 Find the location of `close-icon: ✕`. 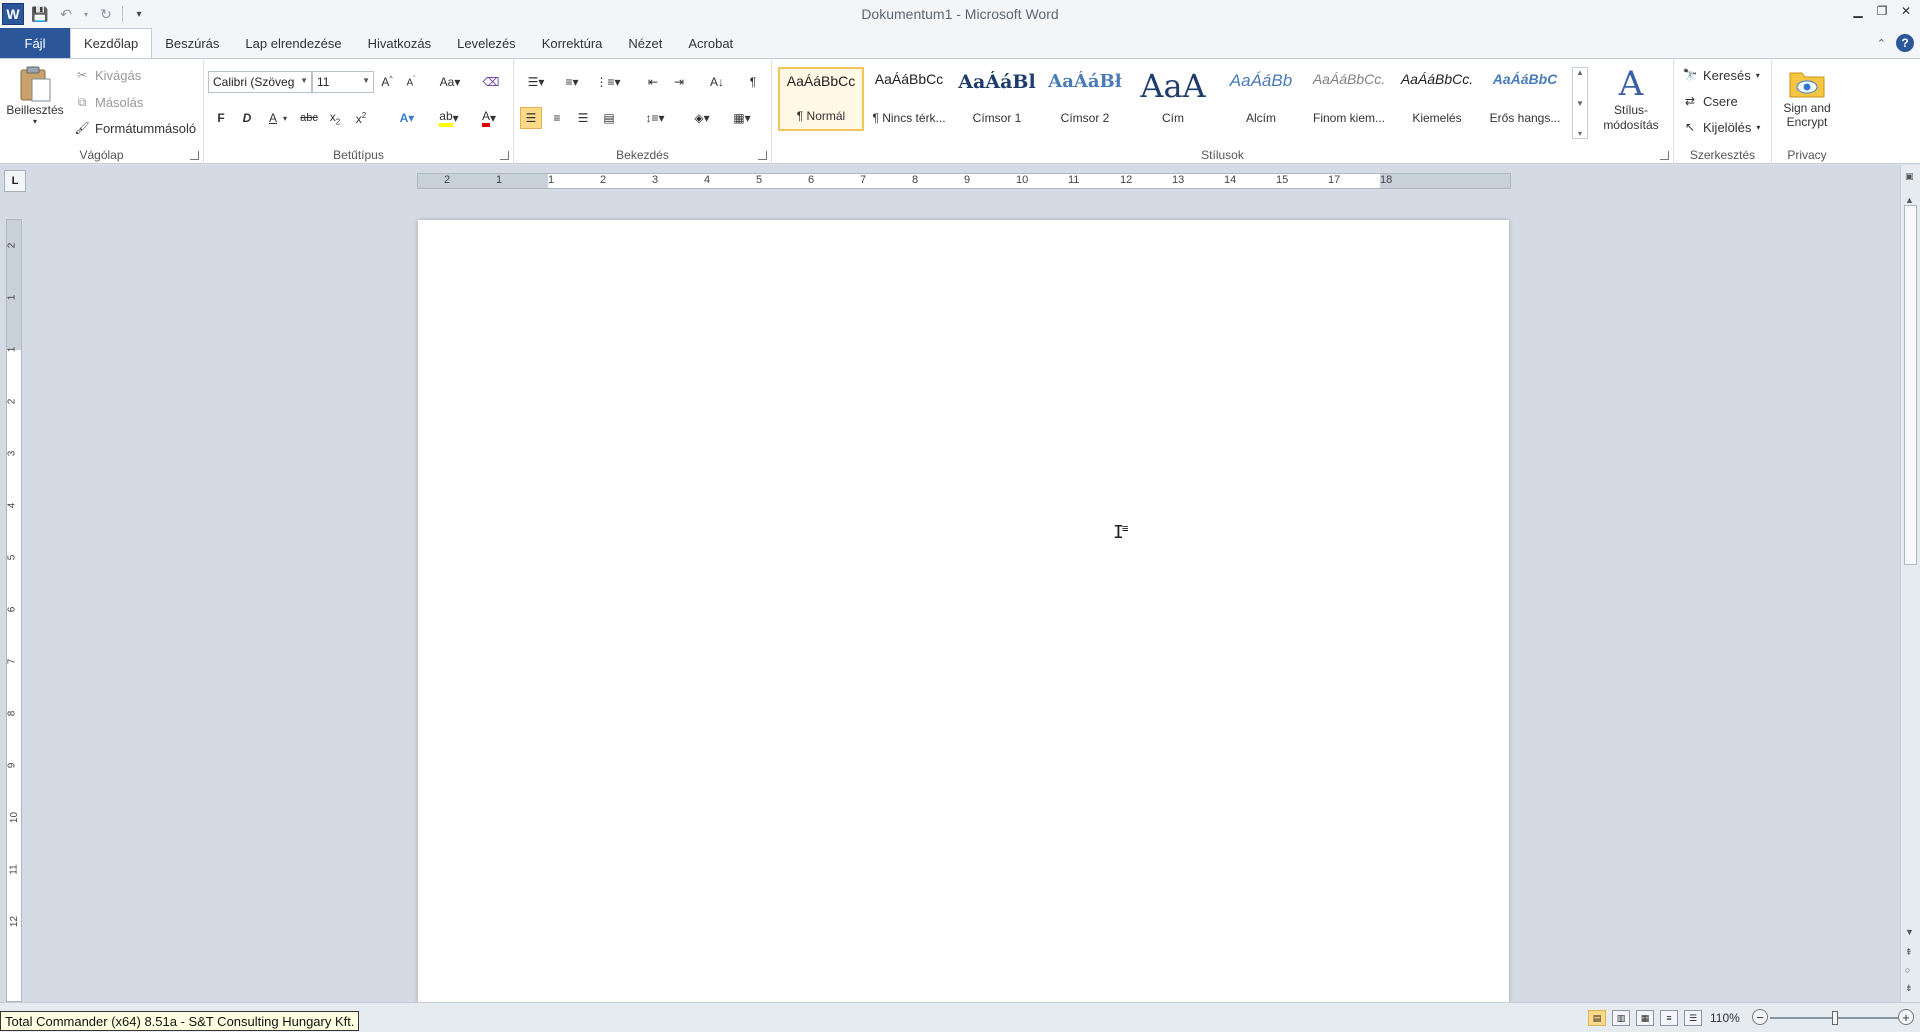

close-icon: ✕ is located at coordinates (1906, 11).